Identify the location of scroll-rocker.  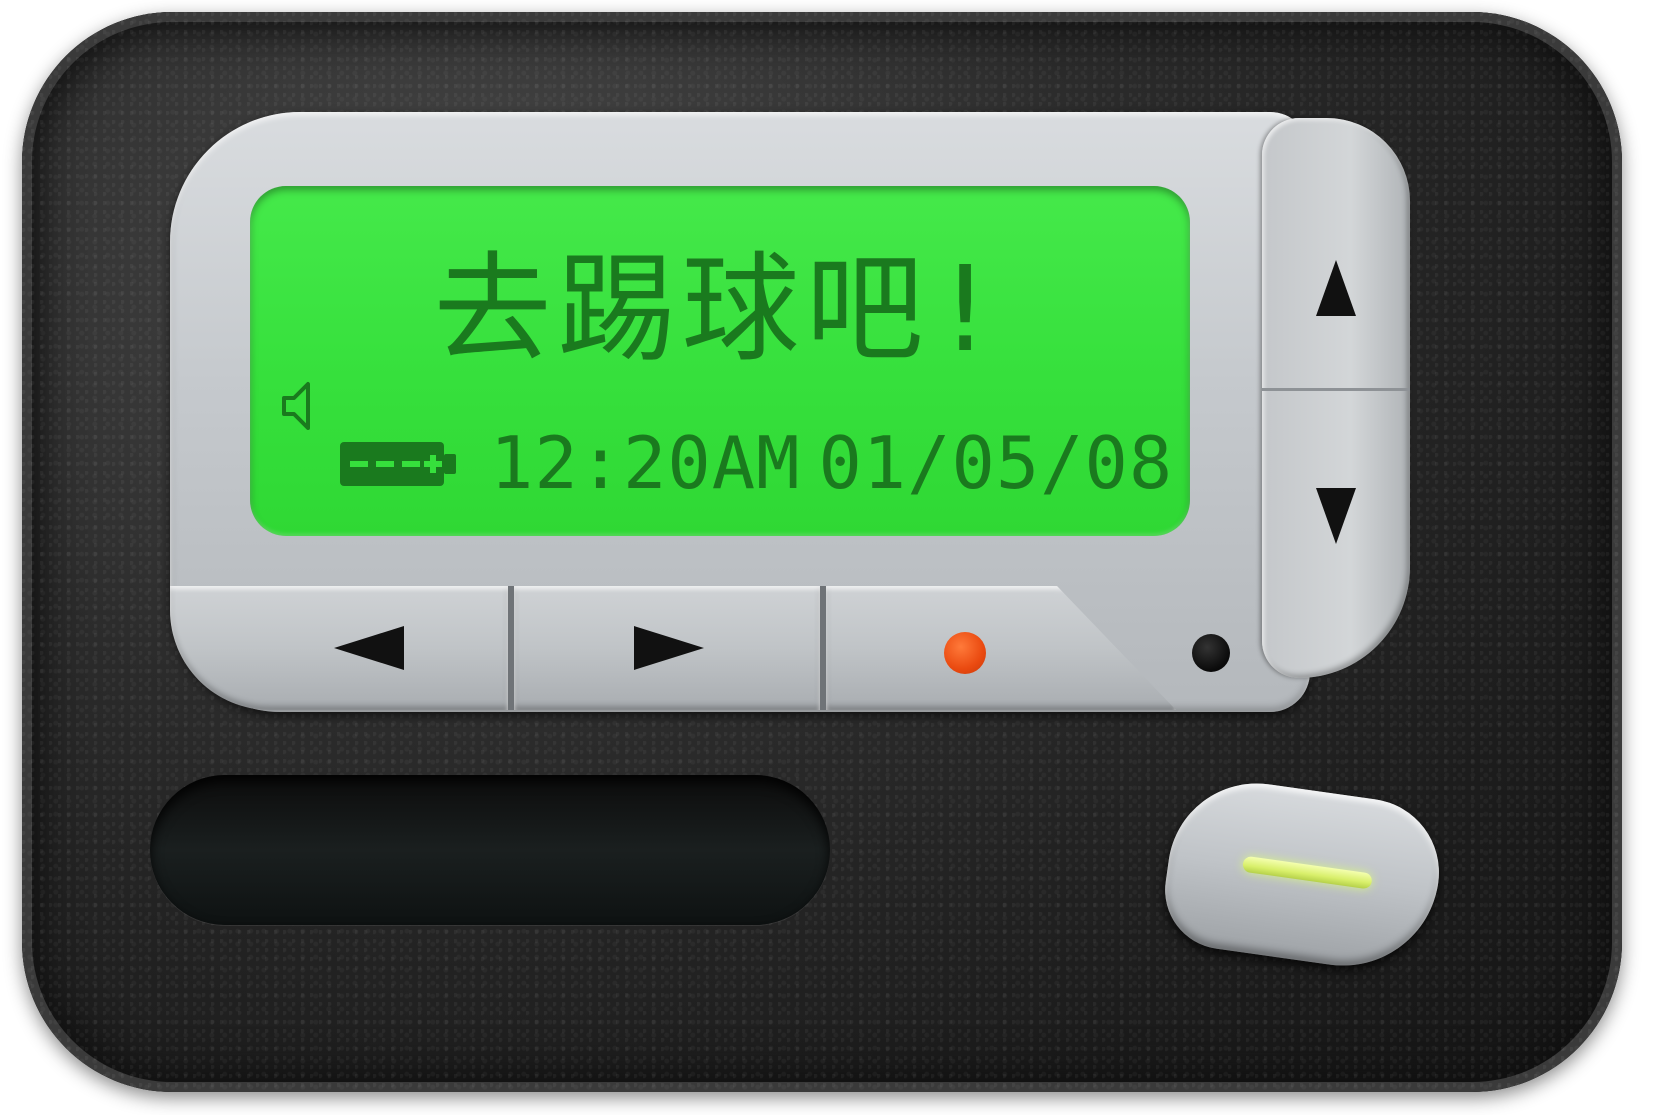
(1336, 398).